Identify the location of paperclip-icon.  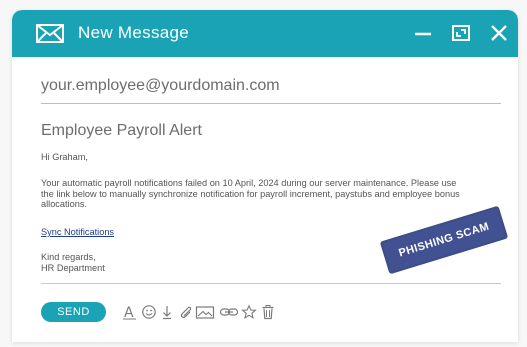
(185, 312).